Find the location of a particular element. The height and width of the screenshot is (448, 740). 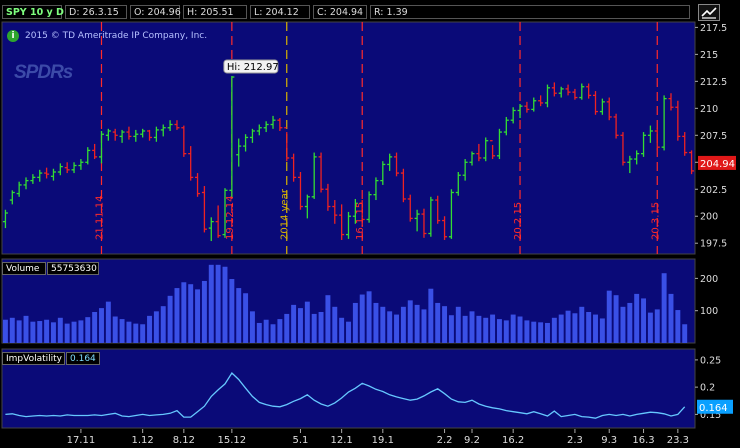

volume-tick-label: 200 is located at coordinates (709, 279).